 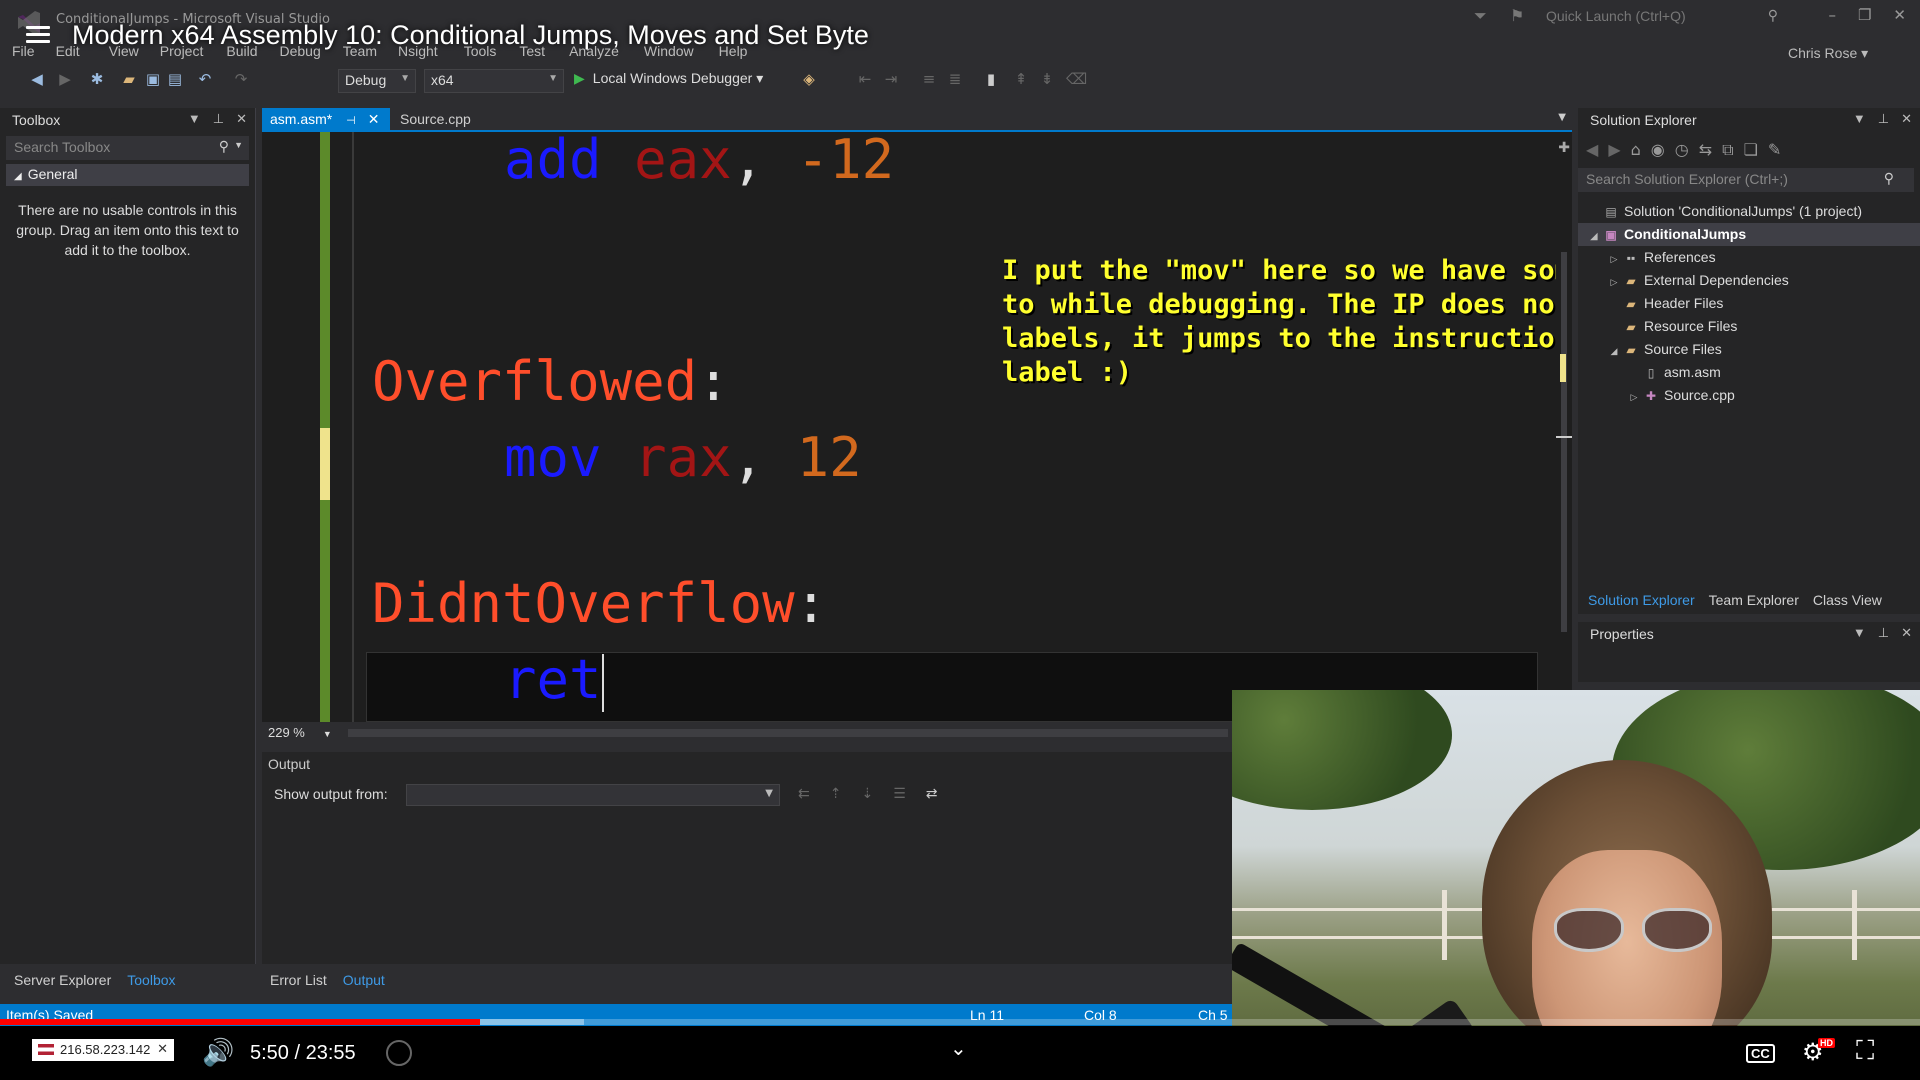 What do you see at coordinates (1660, 17) in the screenshot?
I see `quick-launch-input: Quick Launch (Ctrl+Q) ⚲` at bounding box center [1660, 17].